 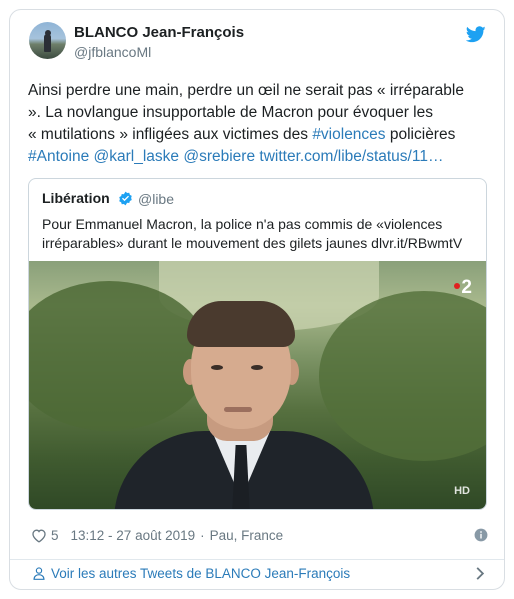 What do you see at coordinates (476, 34) in the screenshot?
I see `twitter-bird-icon` at bounding box center [476, 34].